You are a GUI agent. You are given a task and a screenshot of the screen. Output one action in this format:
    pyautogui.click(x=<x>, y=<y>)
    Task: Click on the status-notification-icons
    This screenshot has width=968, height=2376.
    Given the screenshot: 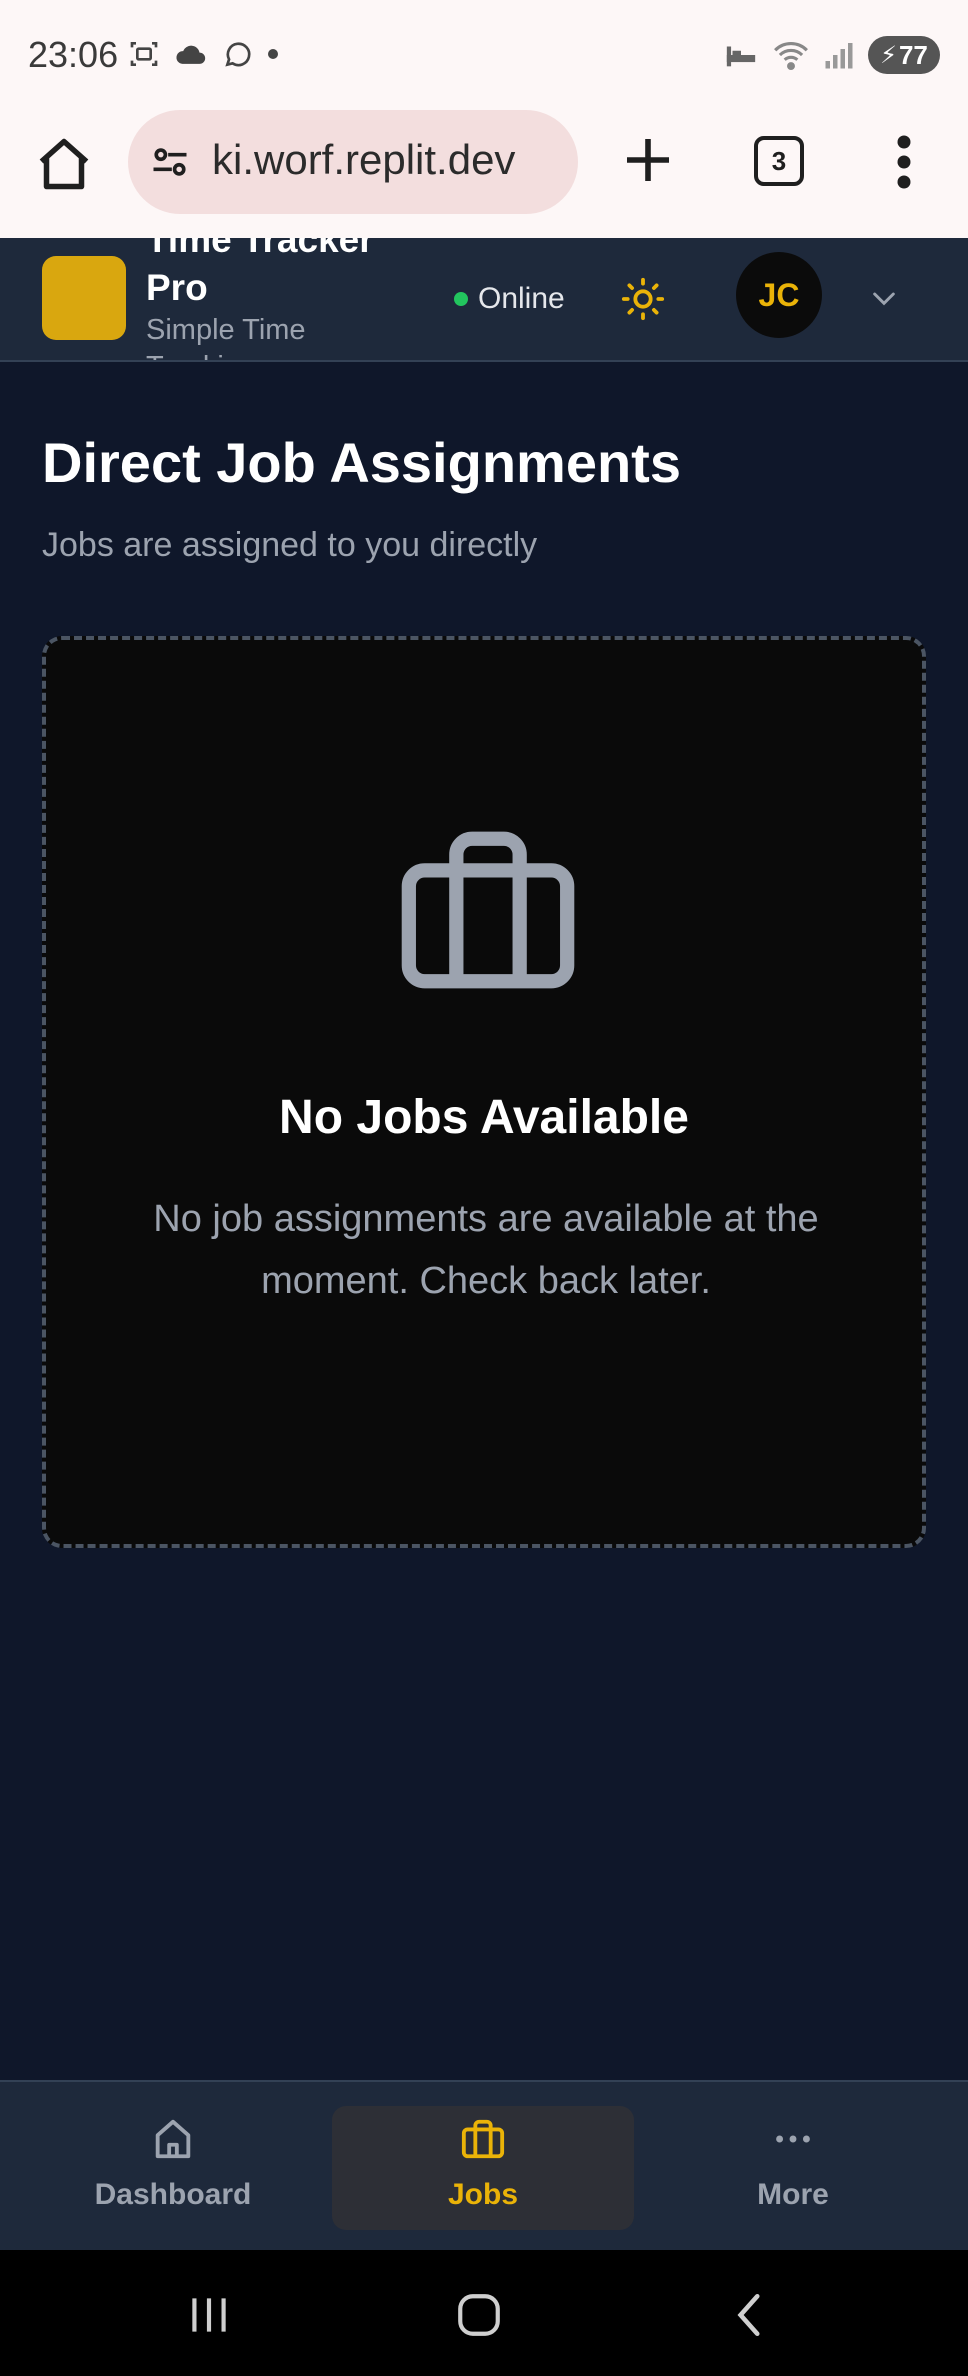 What is the action you would take?
    pyautogui.click(x=203, y=54)
    